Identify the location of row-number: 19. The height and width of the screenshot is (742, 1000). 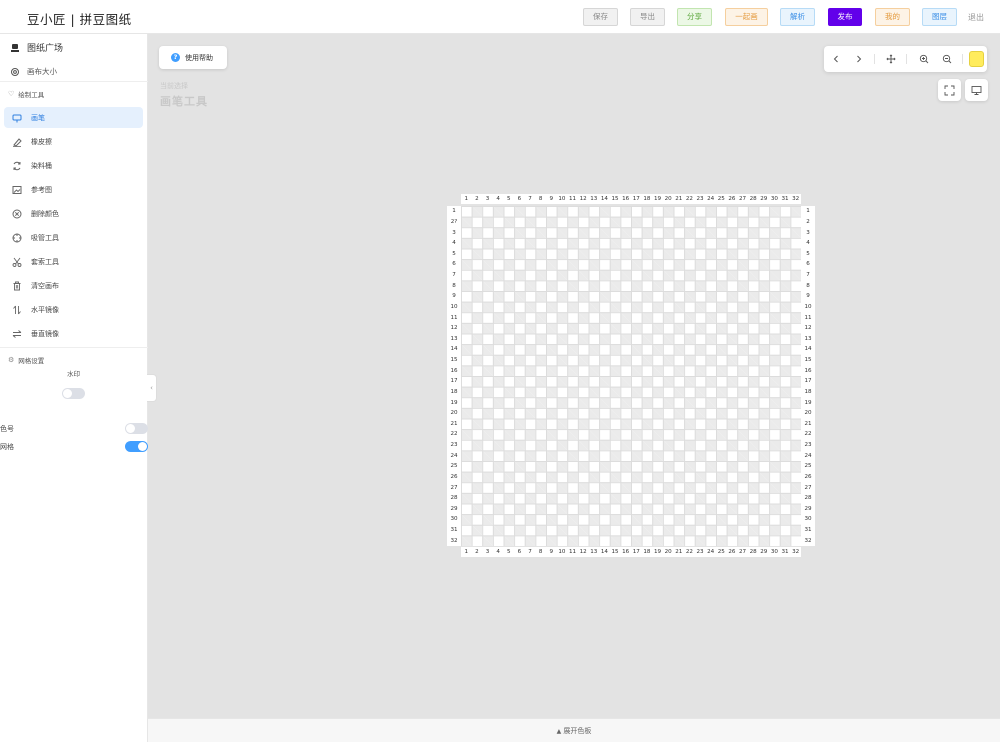
(808, 402).